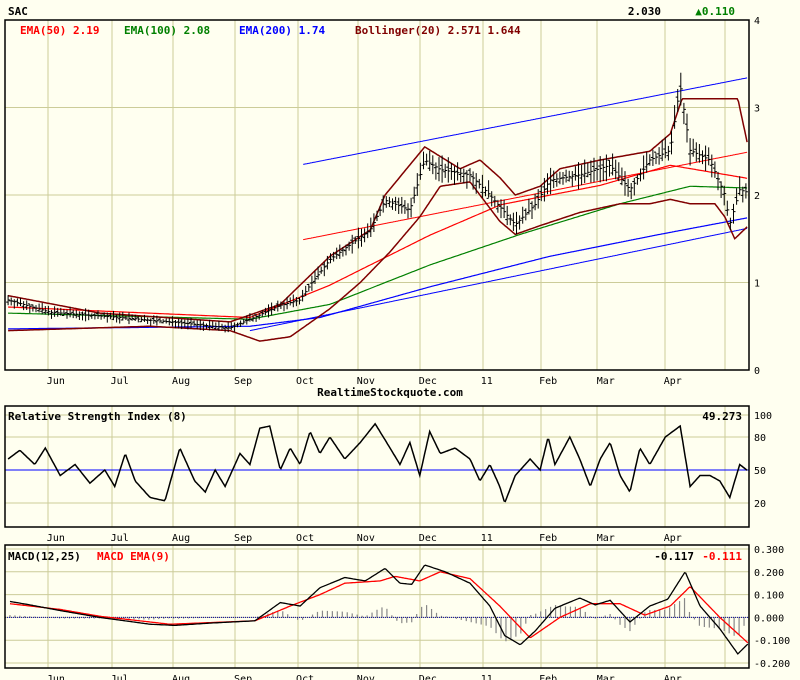 Image resolution: width=800 pixels, height=680 pixels. Describe the element at coordinates (757, 109) in the screenshot. I see `y-tick-label: 3` at that location.